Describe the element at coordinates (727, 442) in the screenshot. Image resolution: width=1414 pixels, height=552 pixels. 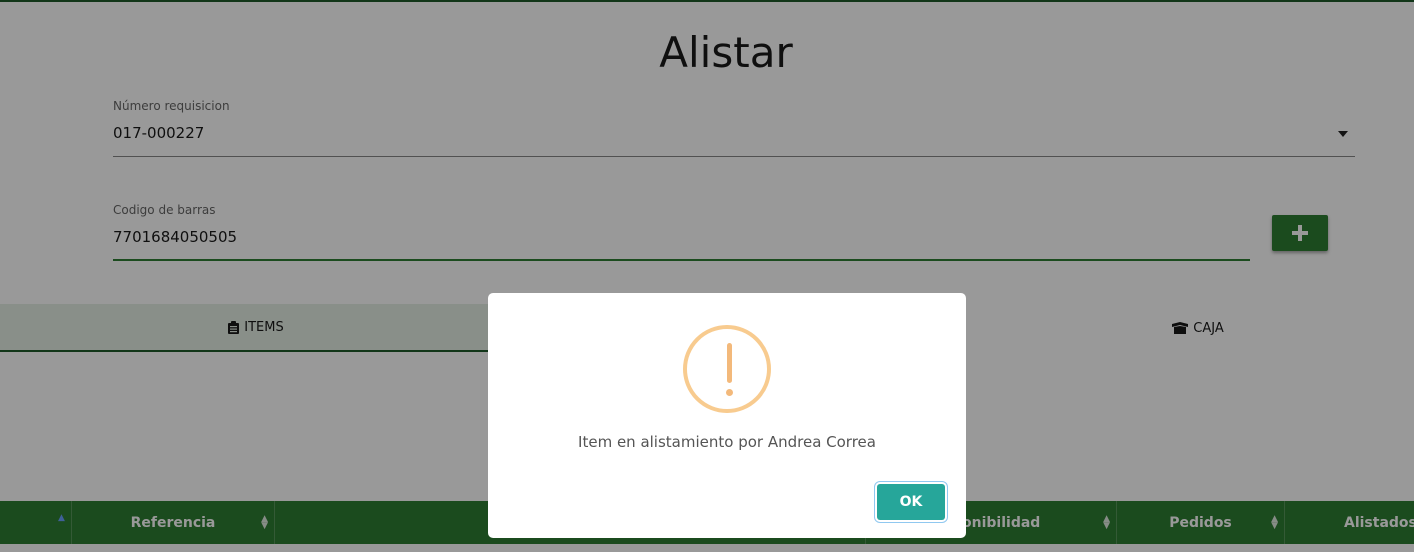
I see `dialog-message: Item en alistamiento por Andrea Correa` at that location.